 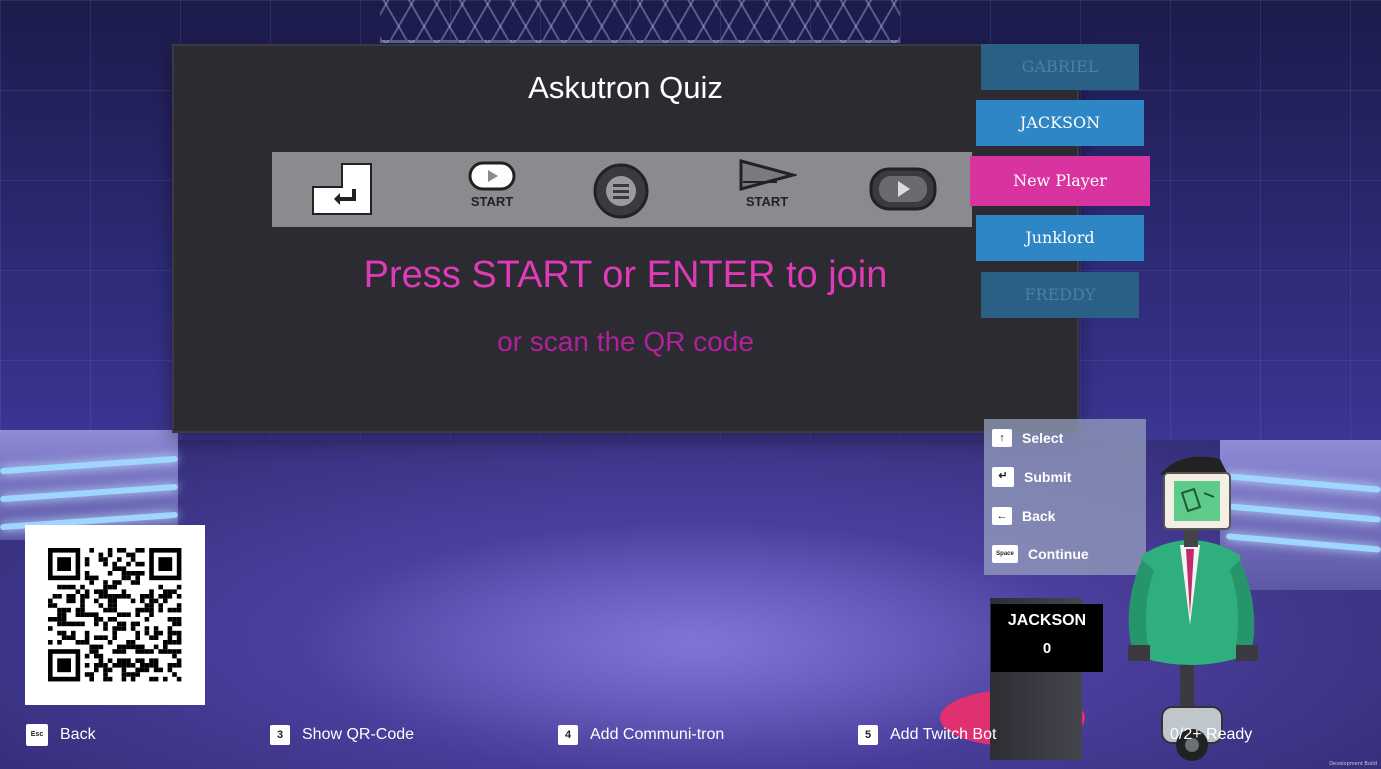 I want to click on qr-code-image, so click(x=115, y=615).